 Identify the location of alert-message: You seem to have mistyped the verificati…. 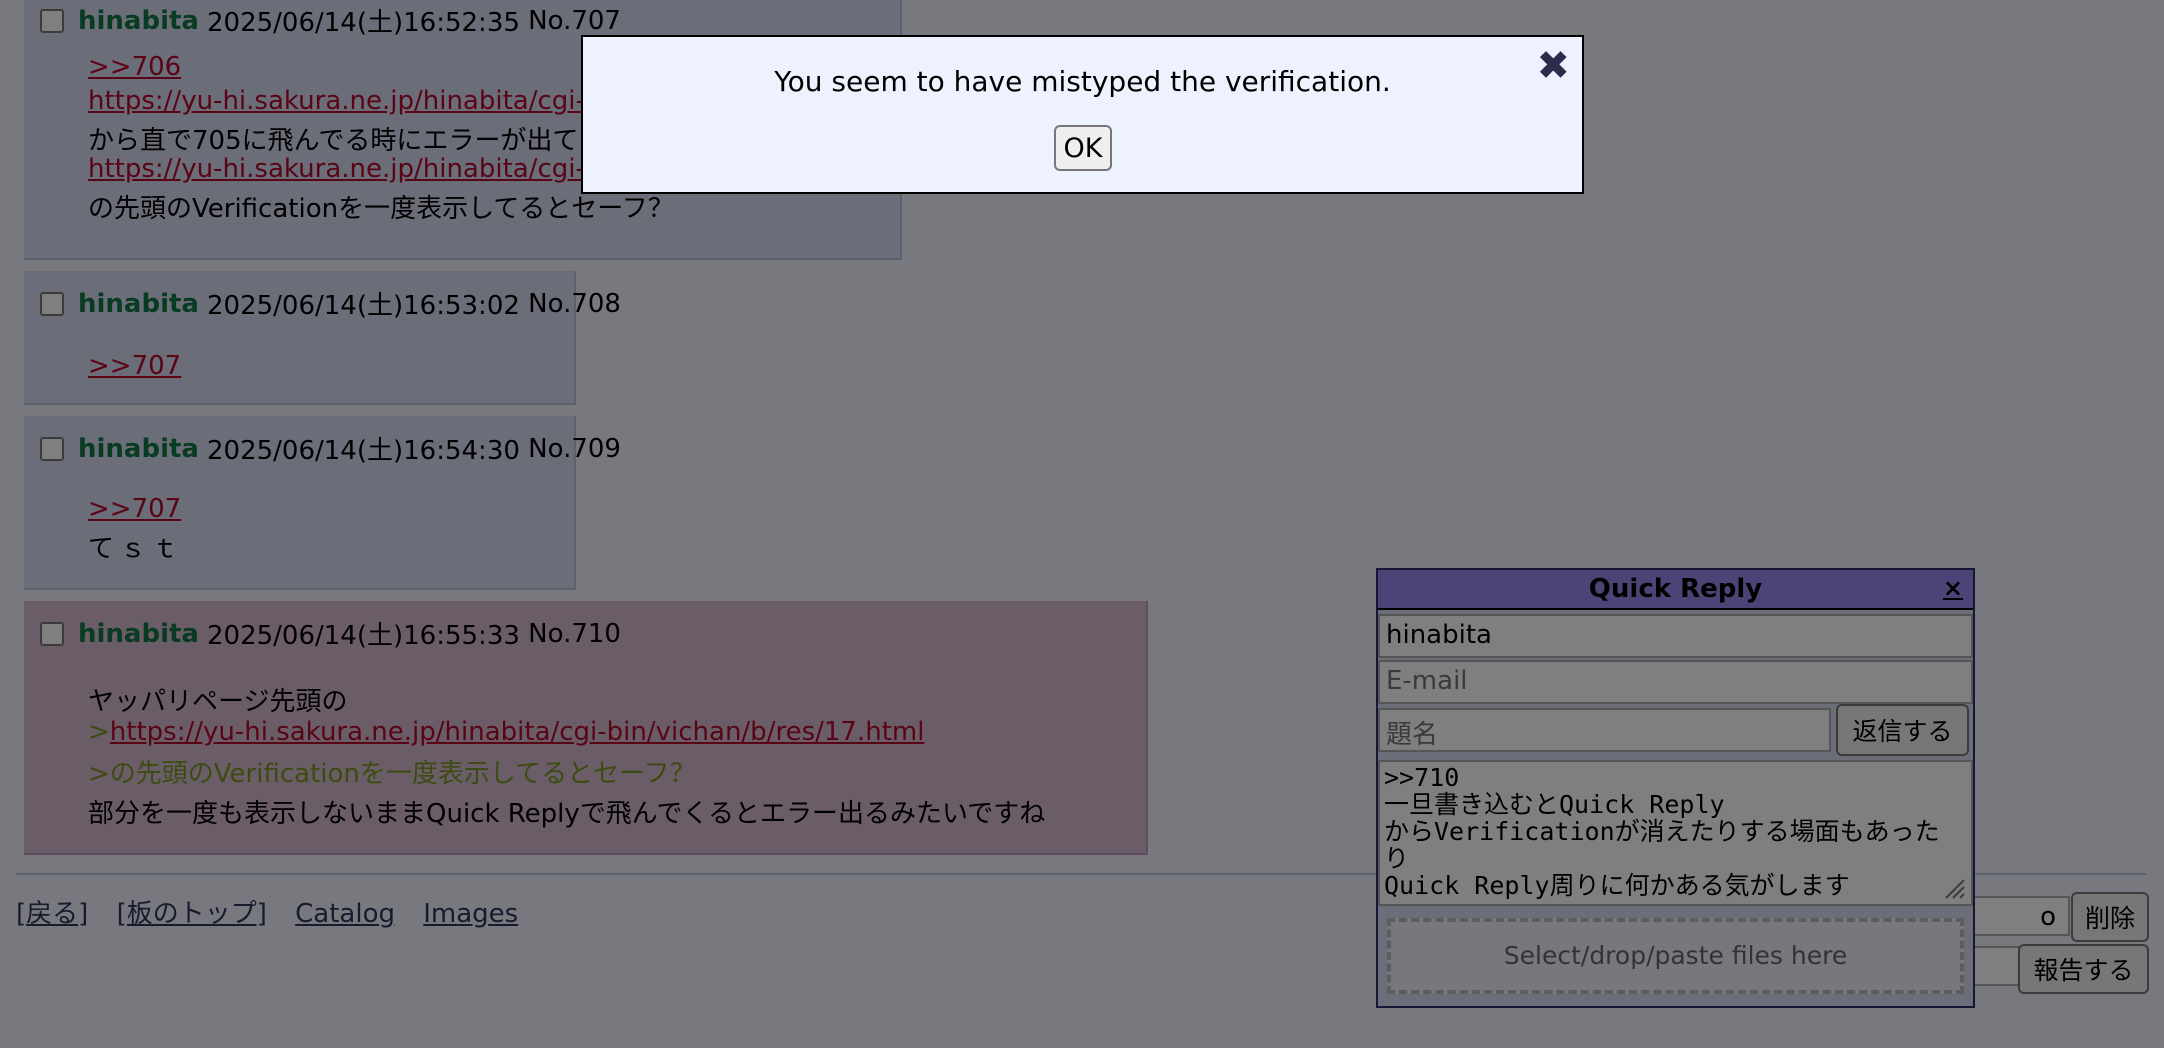
(1082, 81).